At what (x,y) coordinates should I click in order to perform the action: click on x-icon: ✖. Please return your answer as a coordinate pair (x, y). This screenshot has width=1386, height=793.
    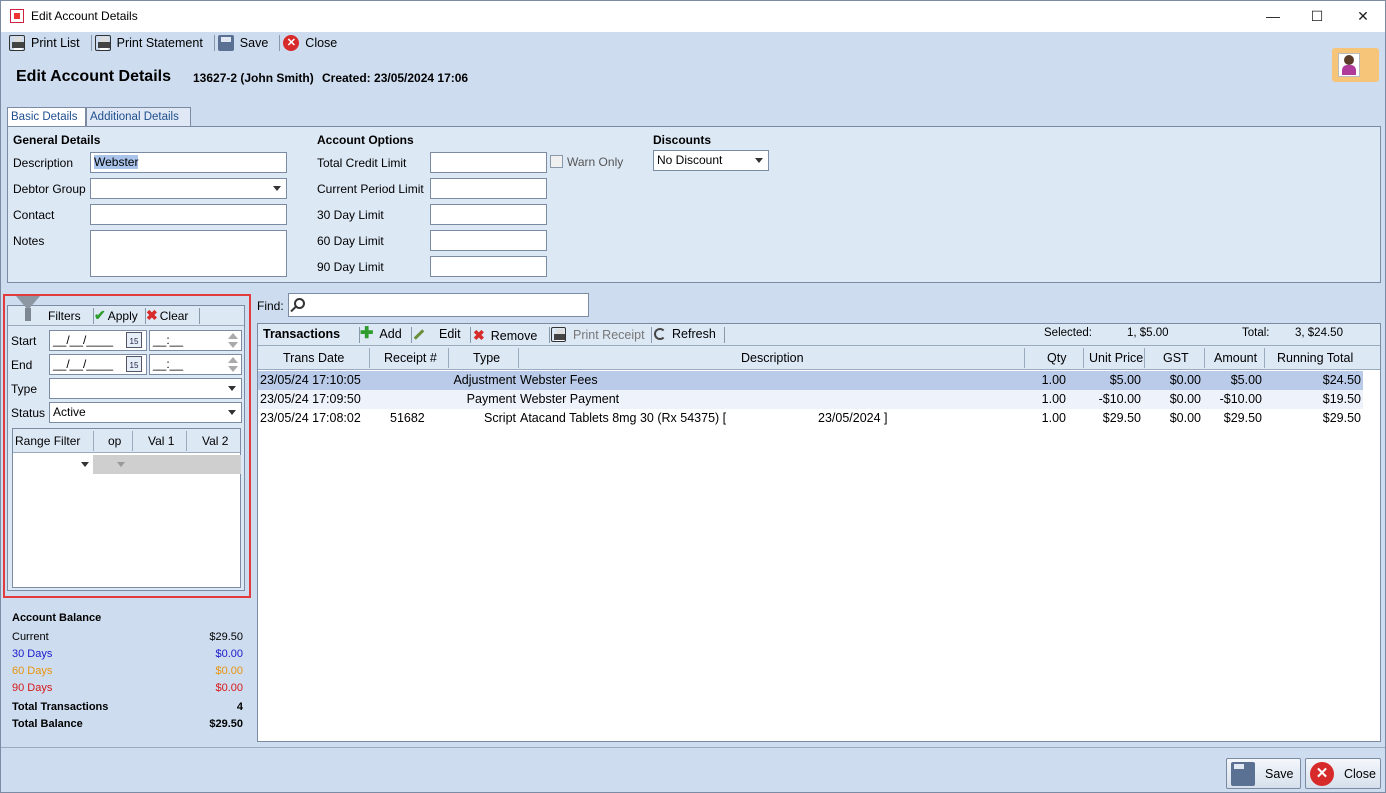
    Looking at the image, I should click on (479, 335).